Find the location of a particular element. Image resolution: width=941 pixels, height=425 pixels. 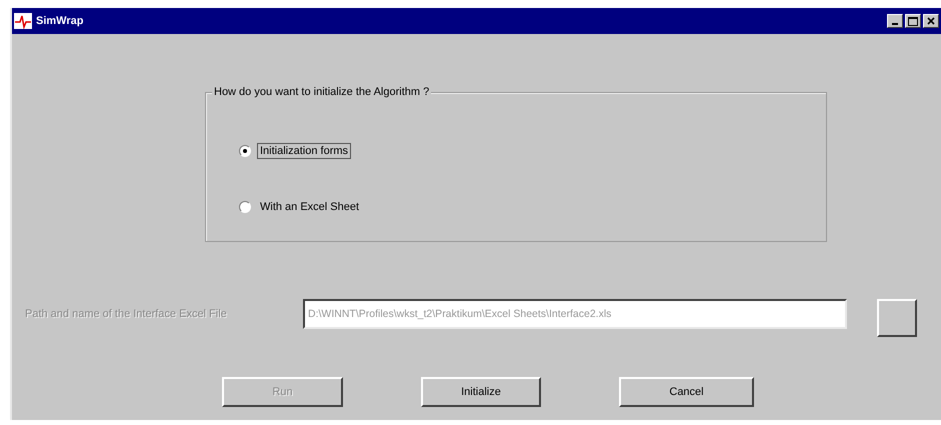

group-title: How do you want to initialize the Algorithm ? is located at coordinates (322, 92).